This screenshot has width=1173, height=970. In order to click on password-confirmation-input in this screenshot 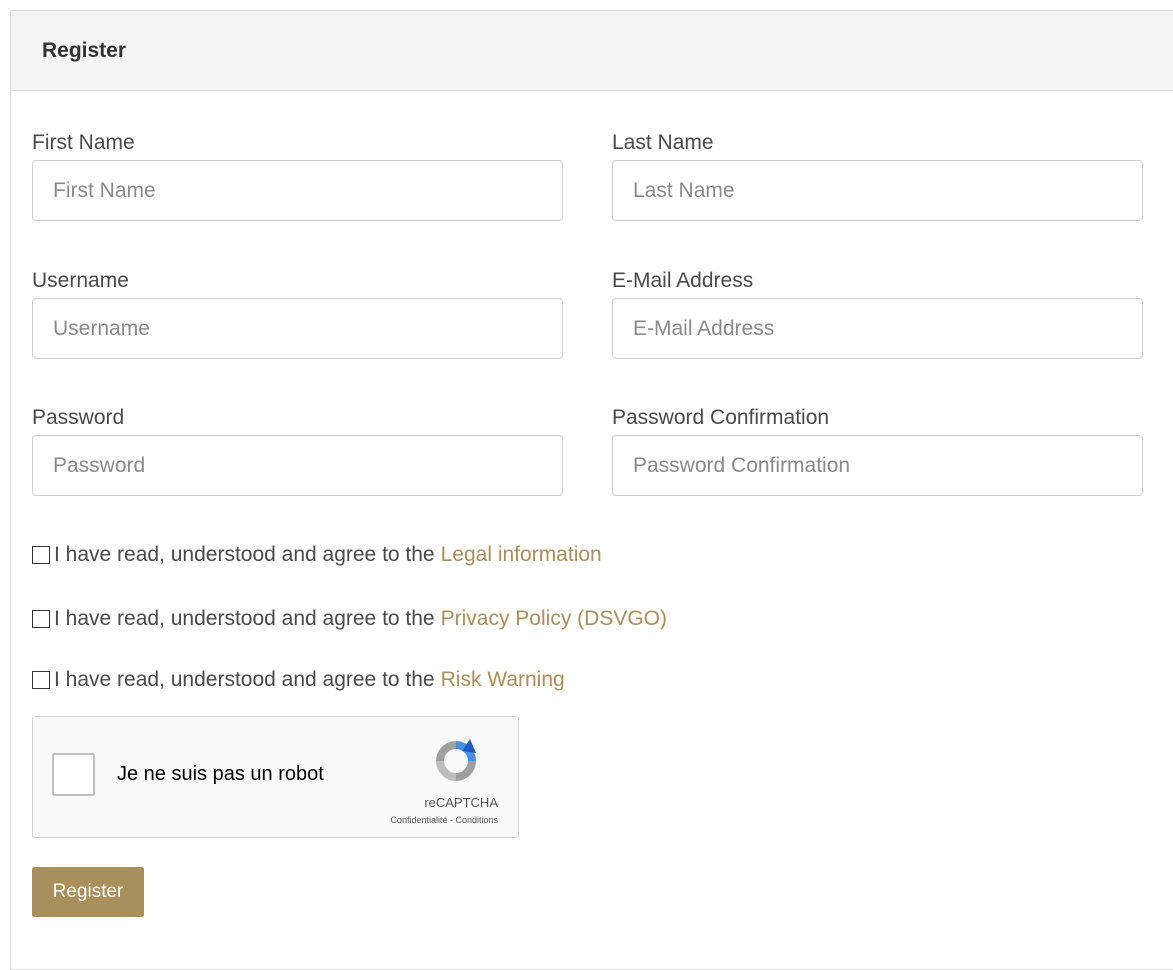, I will do `click(877, 465)`.